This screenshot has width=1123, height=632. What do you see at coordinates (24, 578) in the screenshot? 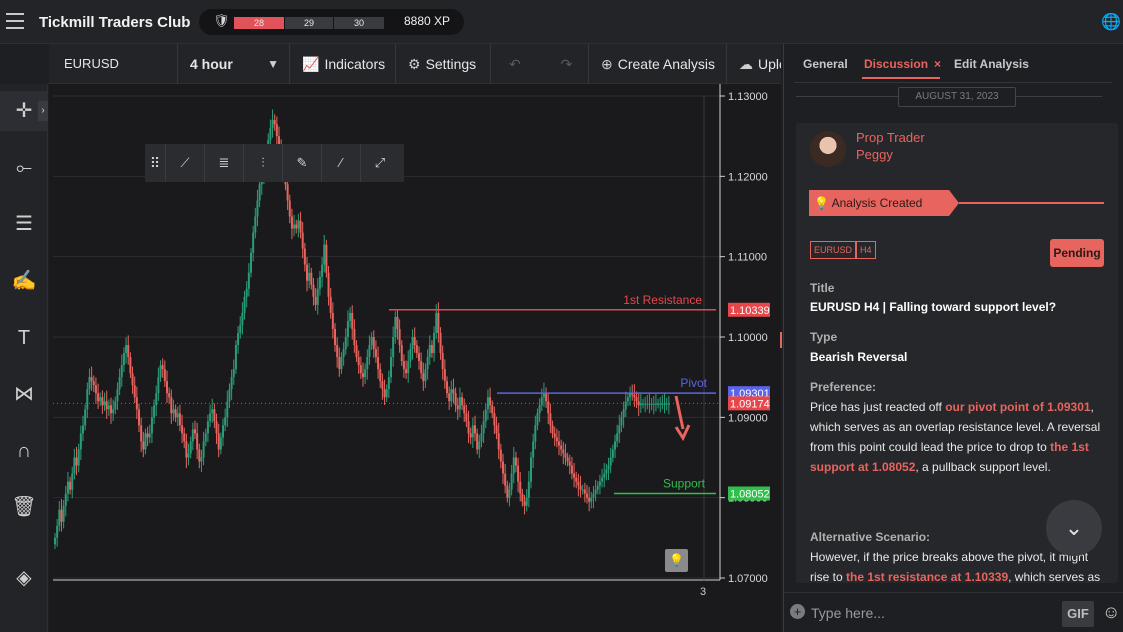
I see `layers-icon: ◈` at bounding box center [24, 578].